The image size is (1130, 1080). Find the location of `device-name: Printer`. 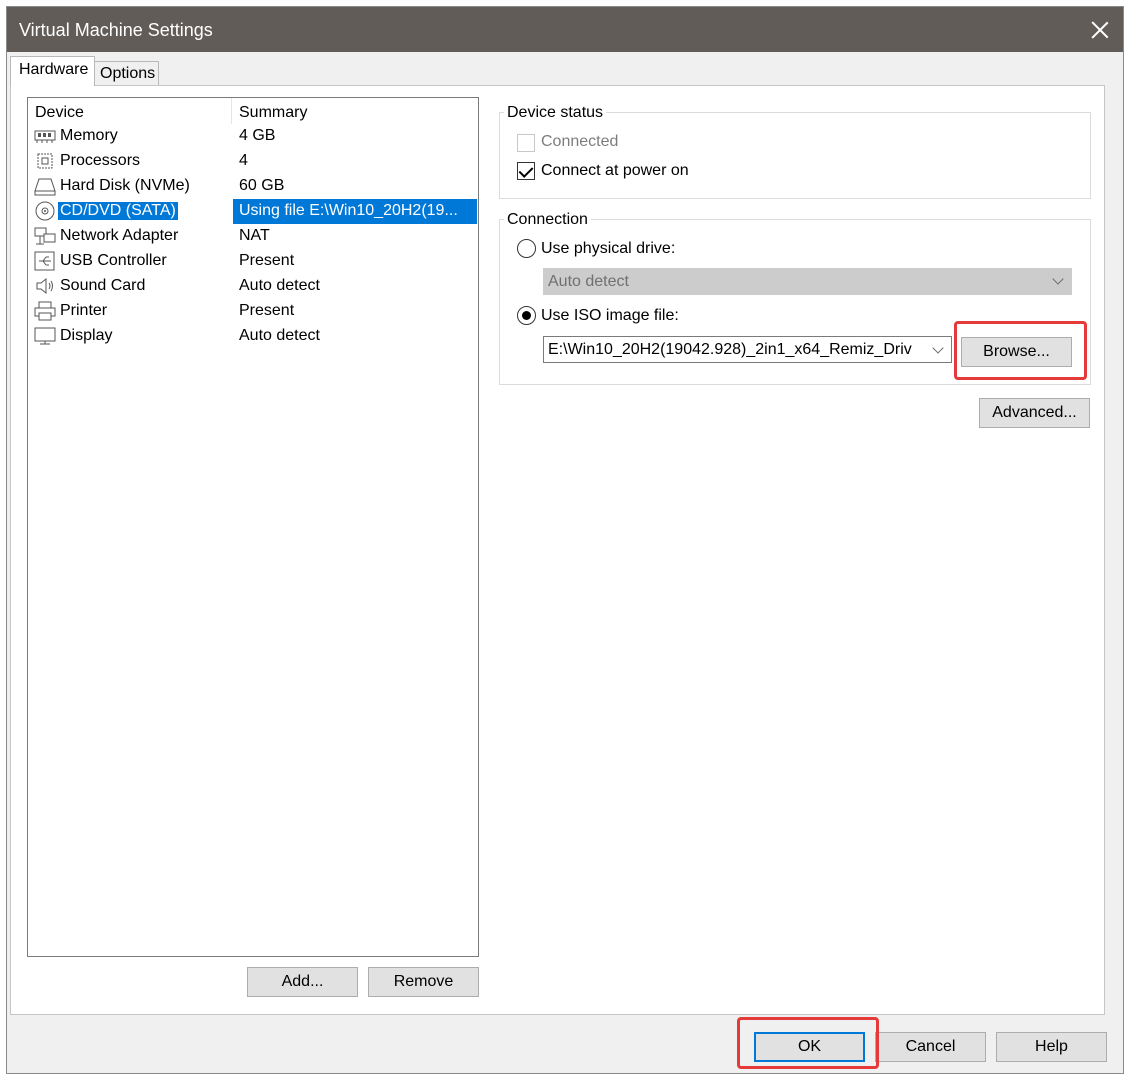

device-name: Printer is located at coordinates (84, 310).